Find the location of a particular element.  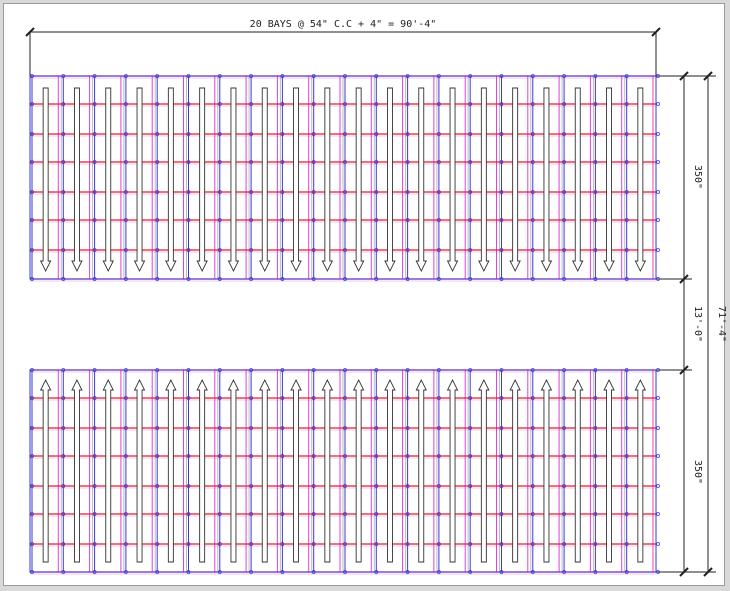

upper-depth-label: 350" is located at coordinates (697, 177).